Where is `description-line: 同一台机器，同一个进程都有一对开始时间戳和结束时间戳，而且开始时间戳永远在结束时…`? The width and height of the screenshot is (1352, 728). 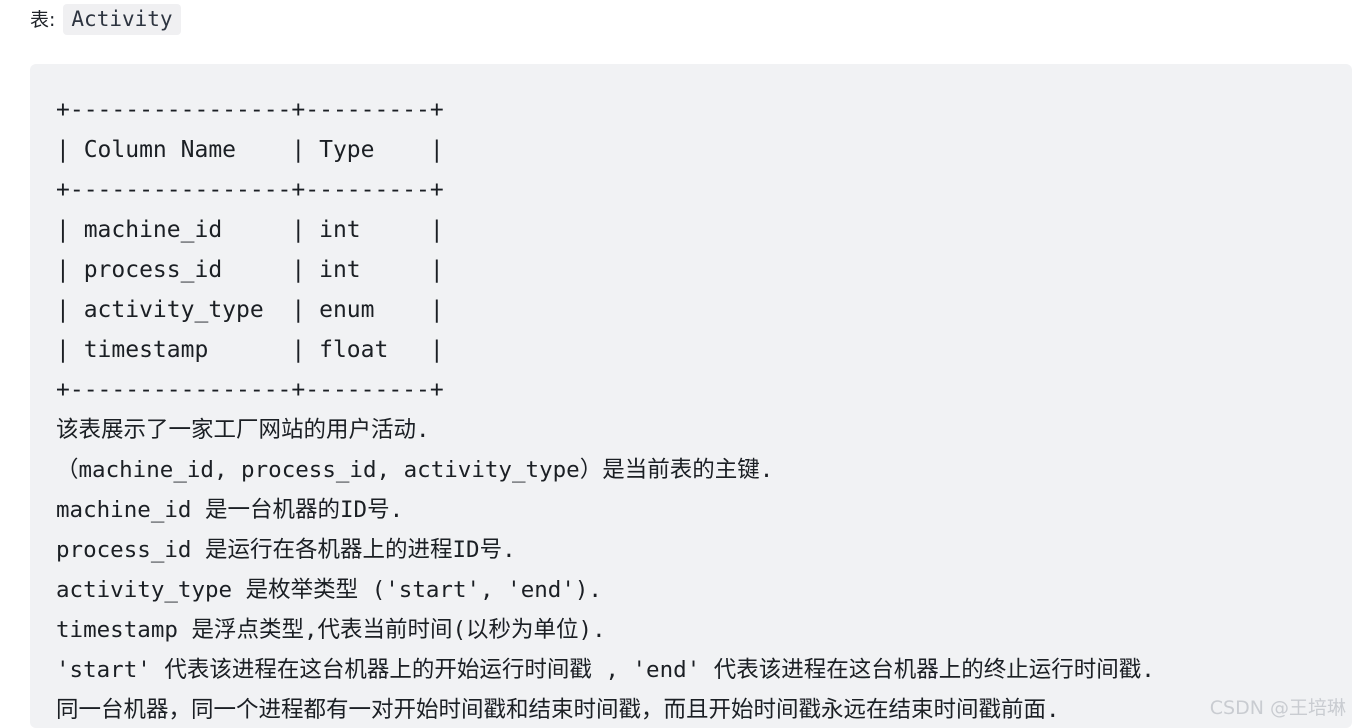
description-line: 同一台机器，同一个进程都有一对开始时间戳和结束时间戳，而且开始时间戳永远在结束时… is located at coordinates (558, 710).